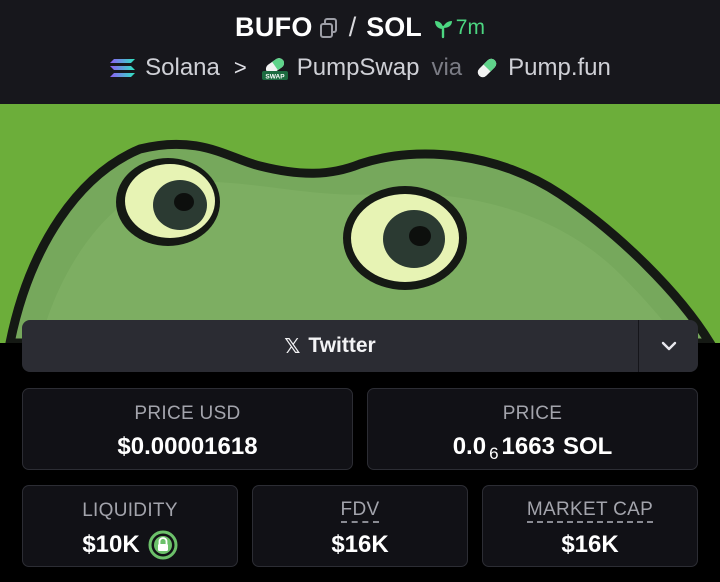 The width and height of the screenshot is (720, 582). I want to click on liquidity-value-row: $10K, so click(130, 545).